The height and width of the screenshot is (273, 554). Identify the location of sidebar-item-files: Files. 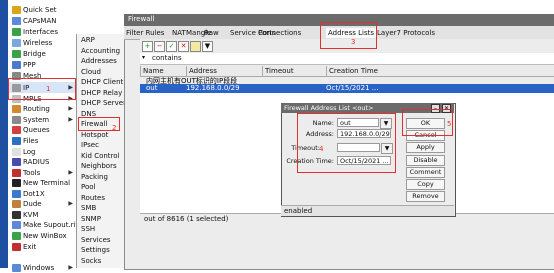
(42, 140).